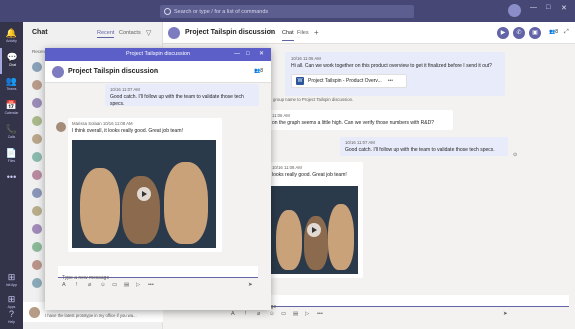  What do you see at coordinates (11, 153) in the screenshot?
I see `files-icon: 📄` at bounding box center [11, 153].